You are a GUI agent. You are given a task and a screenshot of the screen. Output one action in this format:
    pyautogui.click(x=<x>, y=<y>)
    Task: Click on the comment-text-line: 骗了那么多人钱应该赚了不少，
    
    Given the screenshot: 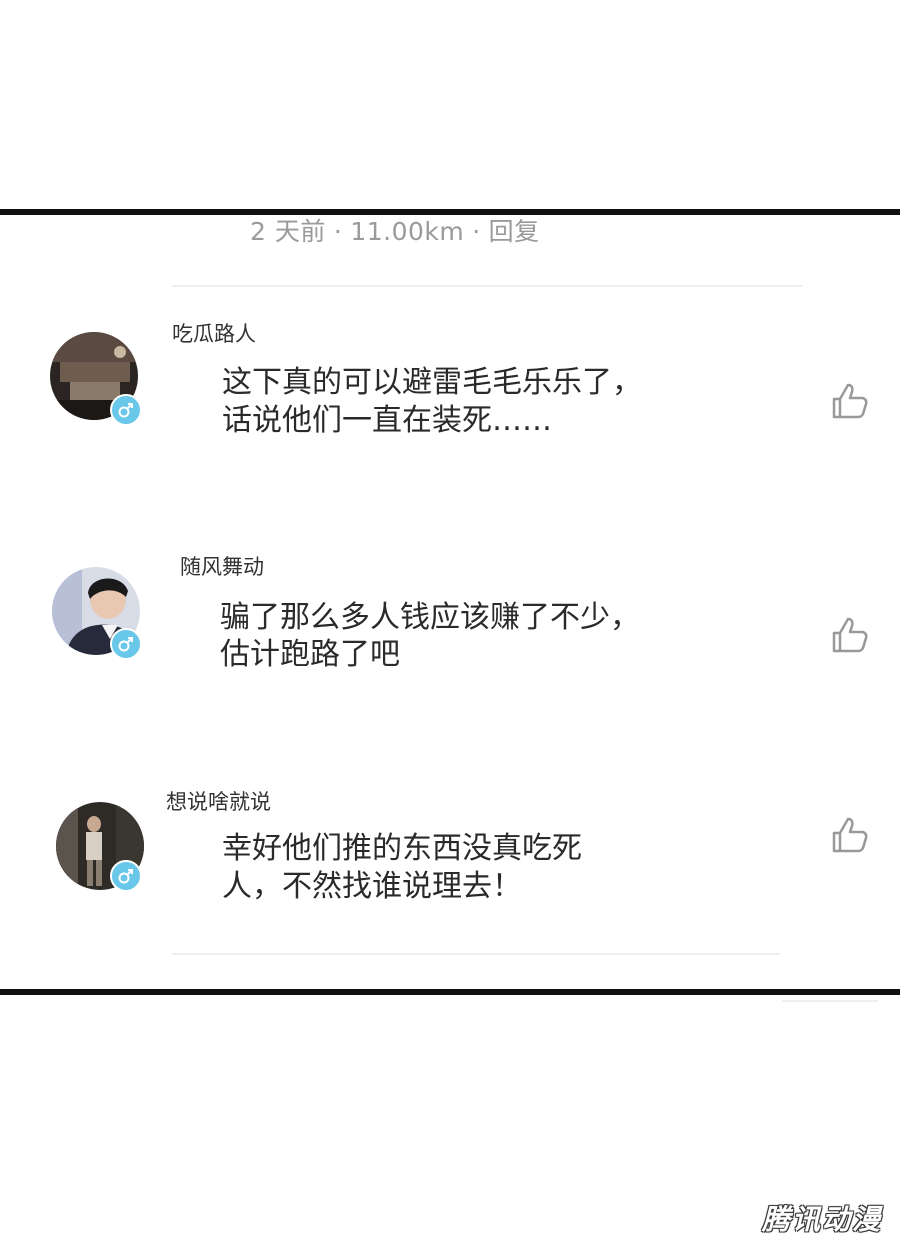 What is the action you would take?
    pyautogui.click(x=430, y=617)
    